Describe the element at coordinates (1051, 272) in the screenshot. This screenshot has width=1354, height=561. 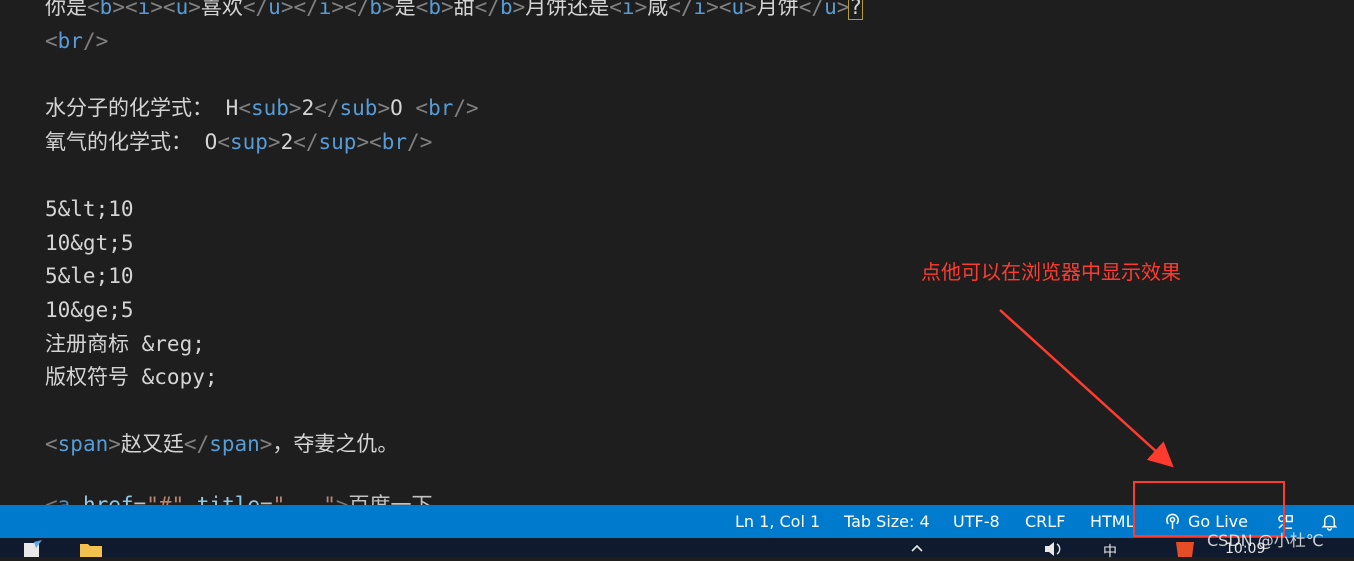
I see `annotation-text: 点他可以在浏览器中显示效果` at that location.